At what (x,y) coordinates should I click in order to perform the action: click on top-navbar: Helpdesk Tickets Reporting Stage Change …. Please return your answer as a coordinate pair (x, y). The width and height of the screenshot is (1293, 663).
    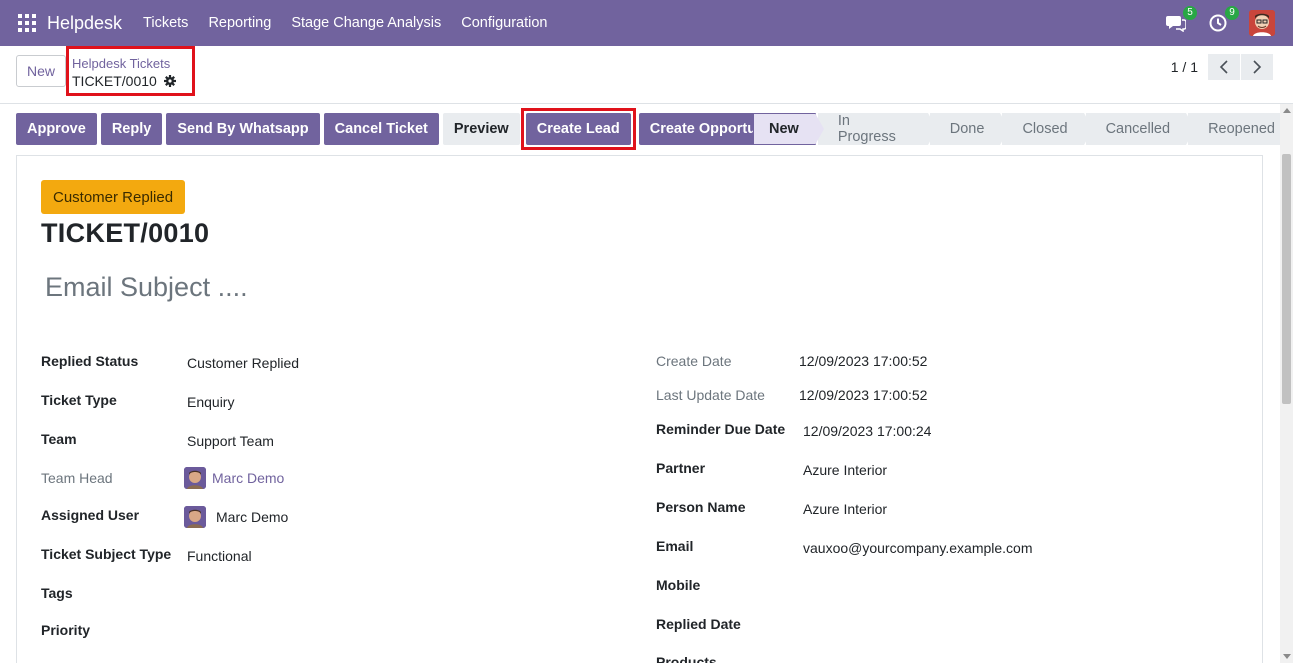
    Looking at the image, I should click on (646, 23).